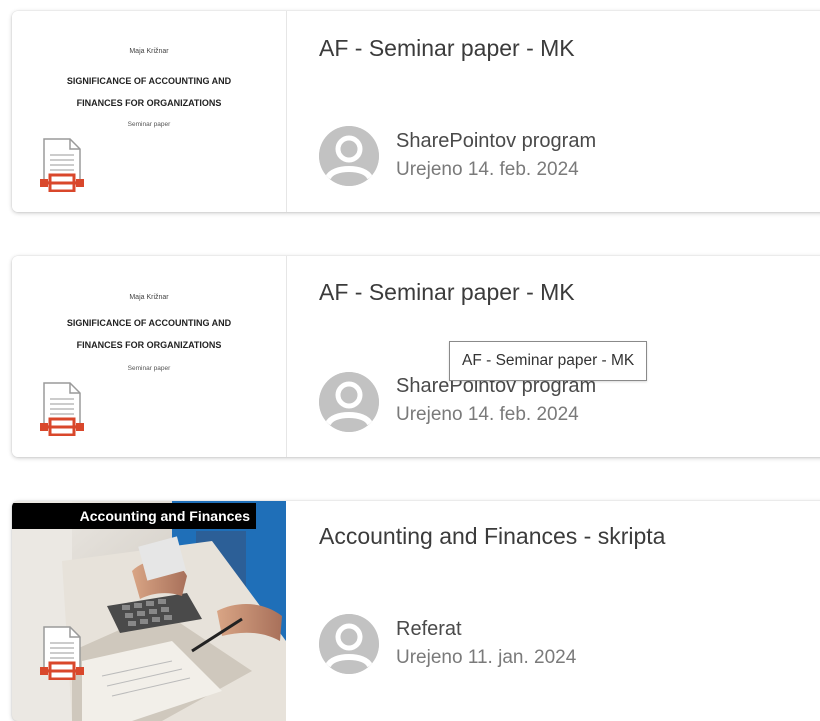 The width and height of the screenshot is (820, 721). I want to click on file-thumbnail: Accounting and Finances, so click(149, 611).